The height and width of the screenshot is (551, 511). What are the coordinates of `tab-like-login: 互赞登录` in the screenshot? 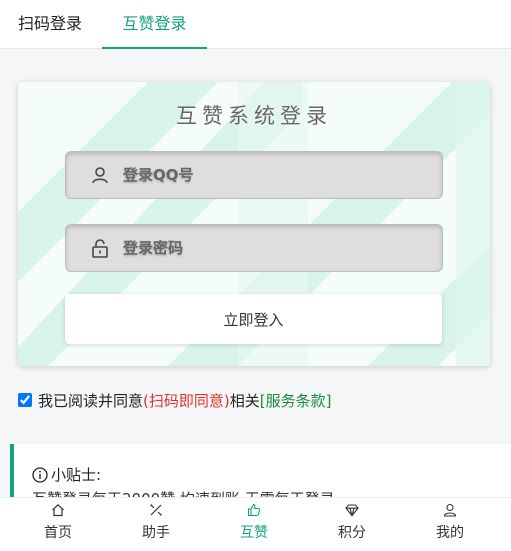 It's located at (154, 24).